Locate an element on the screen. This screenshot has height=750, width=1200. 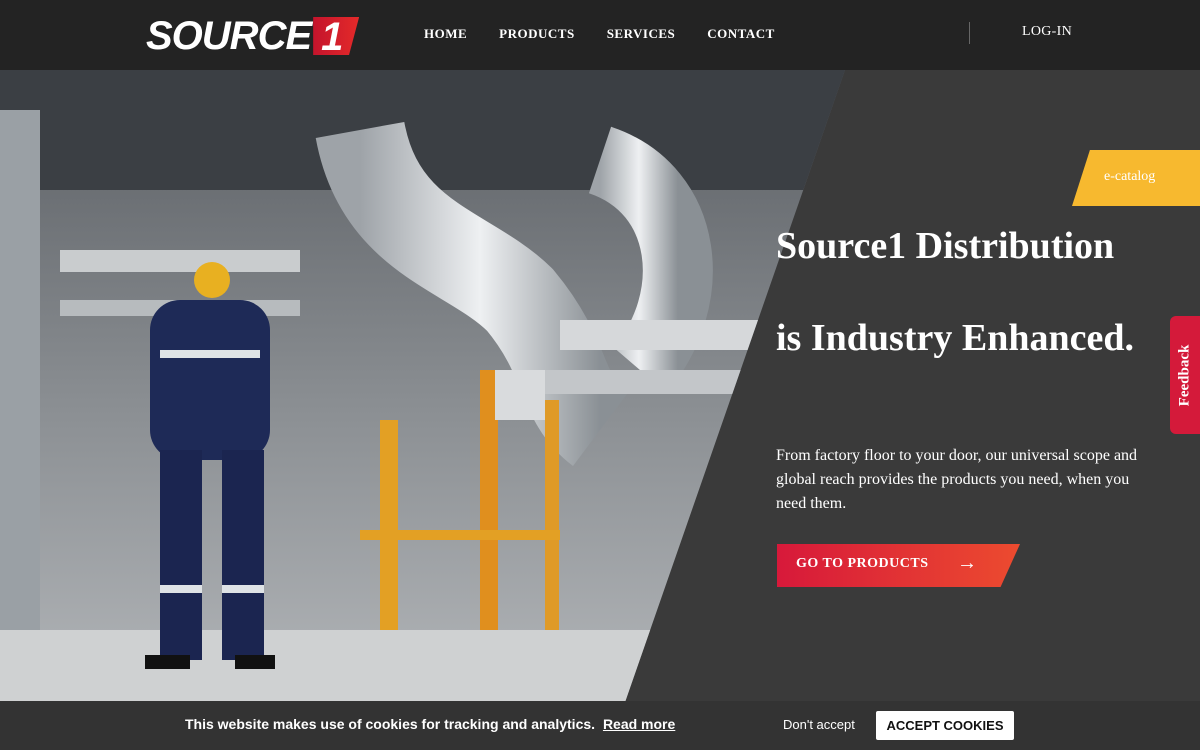
nav-products: PRODUCTS is located at coordinates (537, 34).